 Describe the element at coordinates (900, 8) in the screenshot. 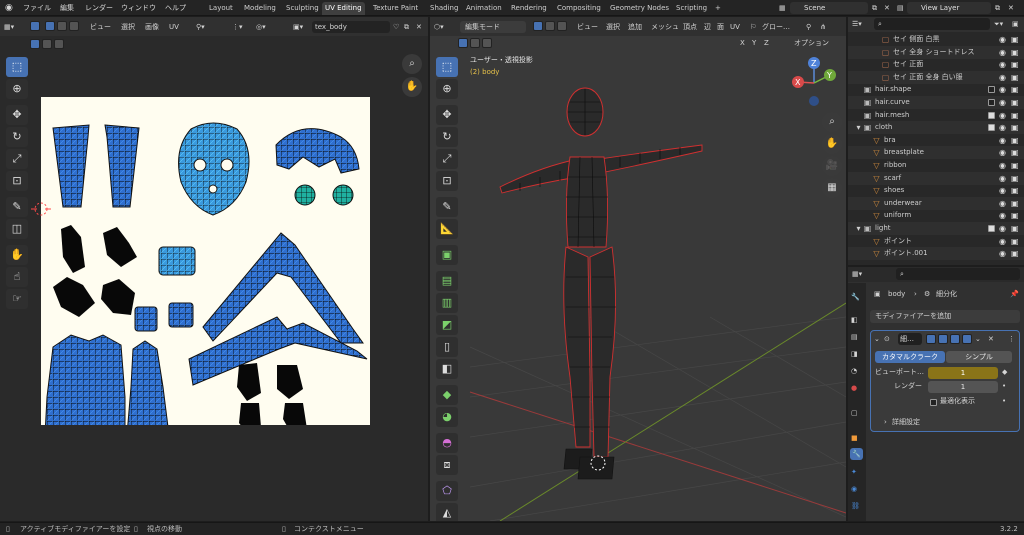

I see `view-layer-icon: ▤` at that location.